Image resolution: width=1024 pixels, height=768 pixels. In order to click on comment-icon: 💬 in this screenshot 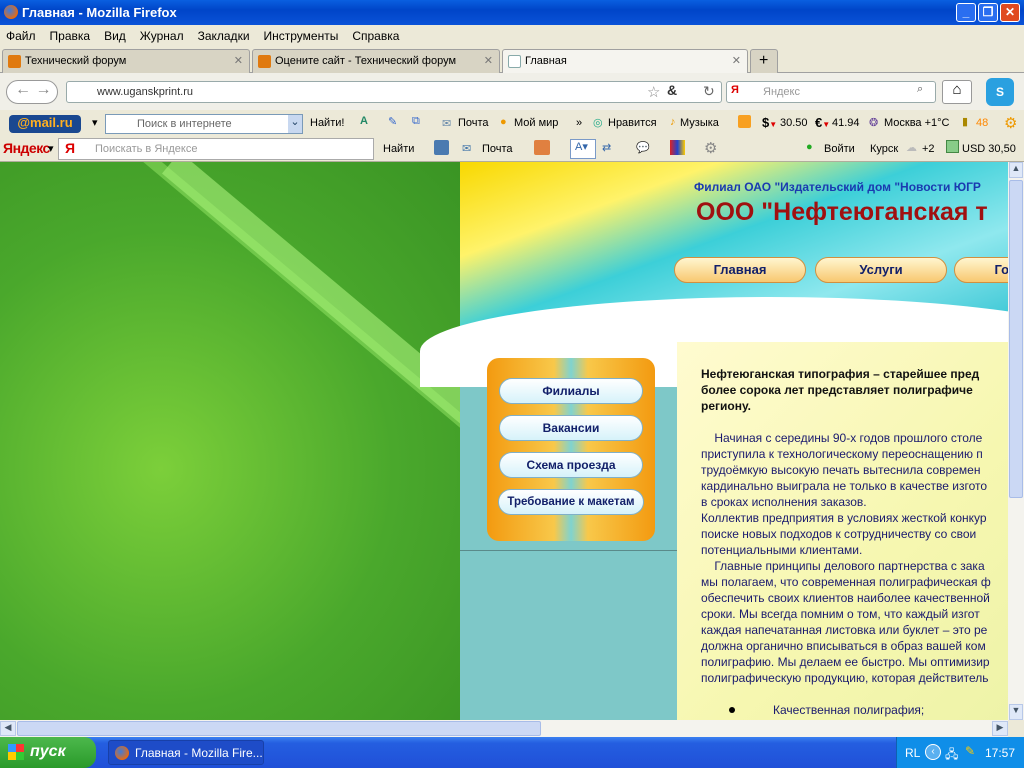, I will do `click(643, 147)`.